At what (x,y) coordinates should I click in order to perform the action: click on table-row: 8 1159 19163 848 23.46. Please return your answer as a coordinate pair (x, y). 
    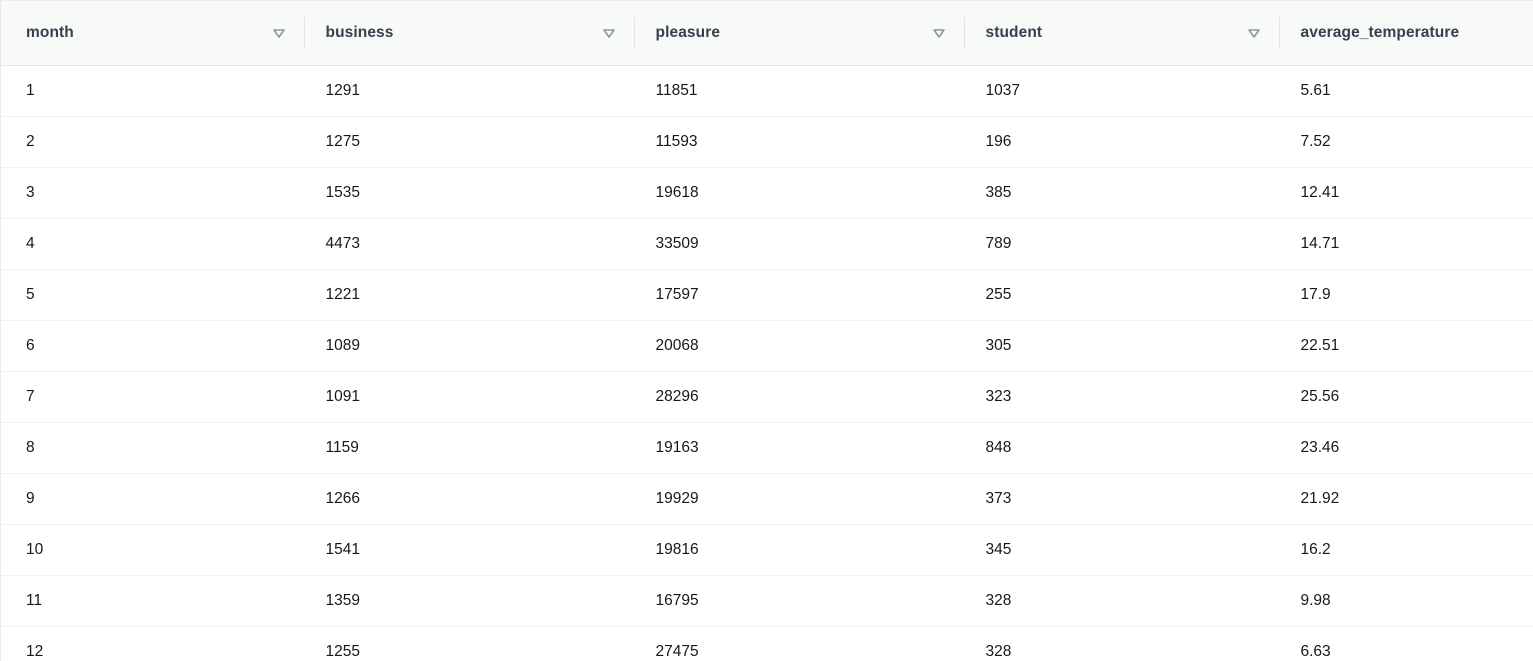
    Looking at the image, I should click on (766, 448).